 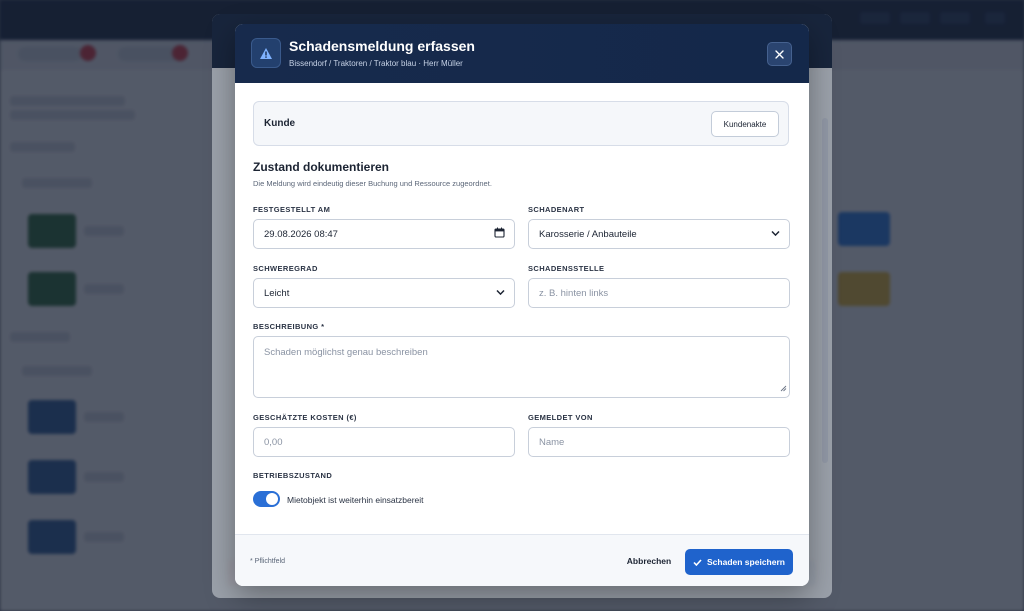 I want to click on damage-type-value: Karosserie / Anbauteile, so click(x=588, y=234).